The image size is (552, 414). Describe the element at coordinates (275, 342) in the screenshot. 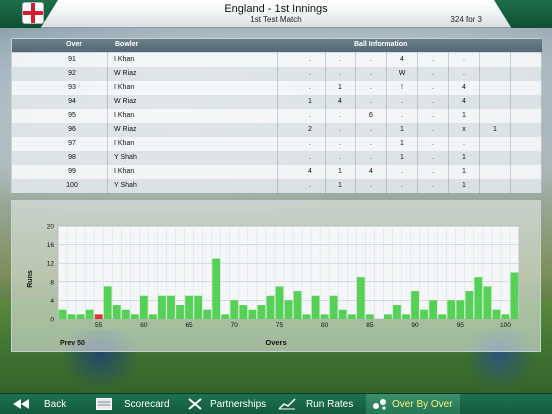

I see `x-axis-label: Overs` at that location.